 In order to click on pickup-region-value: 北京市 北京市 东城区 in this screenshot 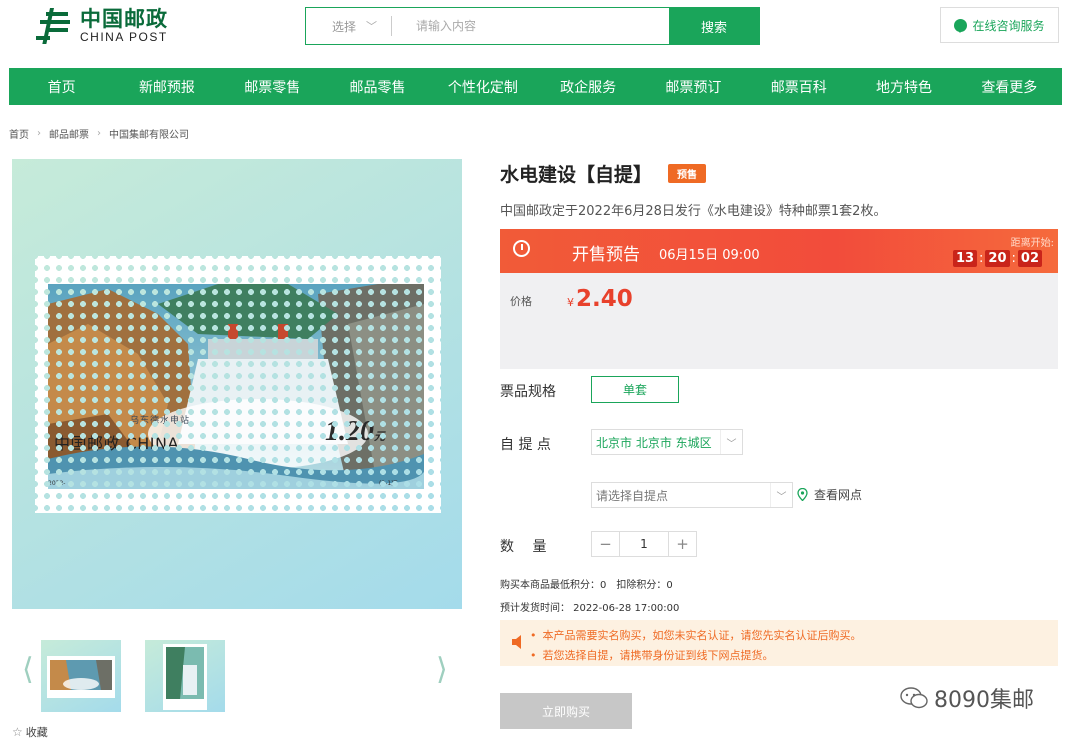, I will do `click(654, 442)`.